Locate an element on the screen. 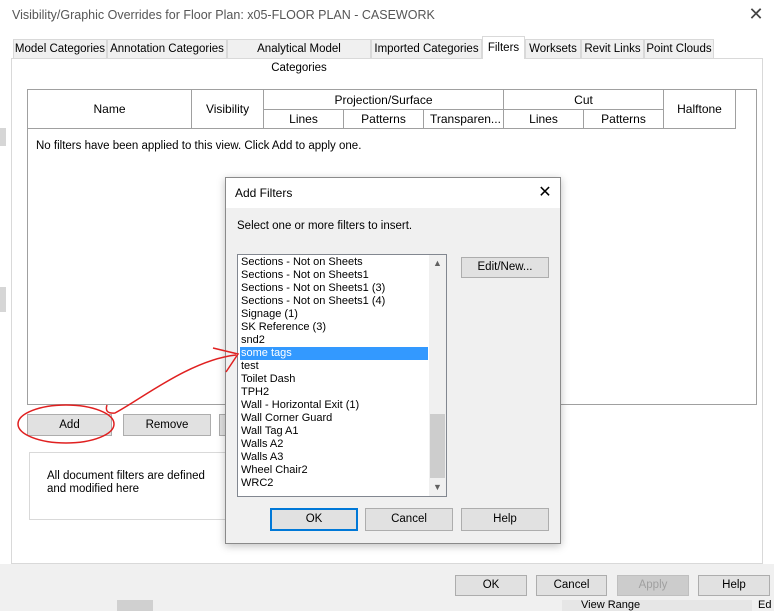 The width and height of the screenshot is (774, 611). filter-list-item: some tags is located at coordinates (334, 353).